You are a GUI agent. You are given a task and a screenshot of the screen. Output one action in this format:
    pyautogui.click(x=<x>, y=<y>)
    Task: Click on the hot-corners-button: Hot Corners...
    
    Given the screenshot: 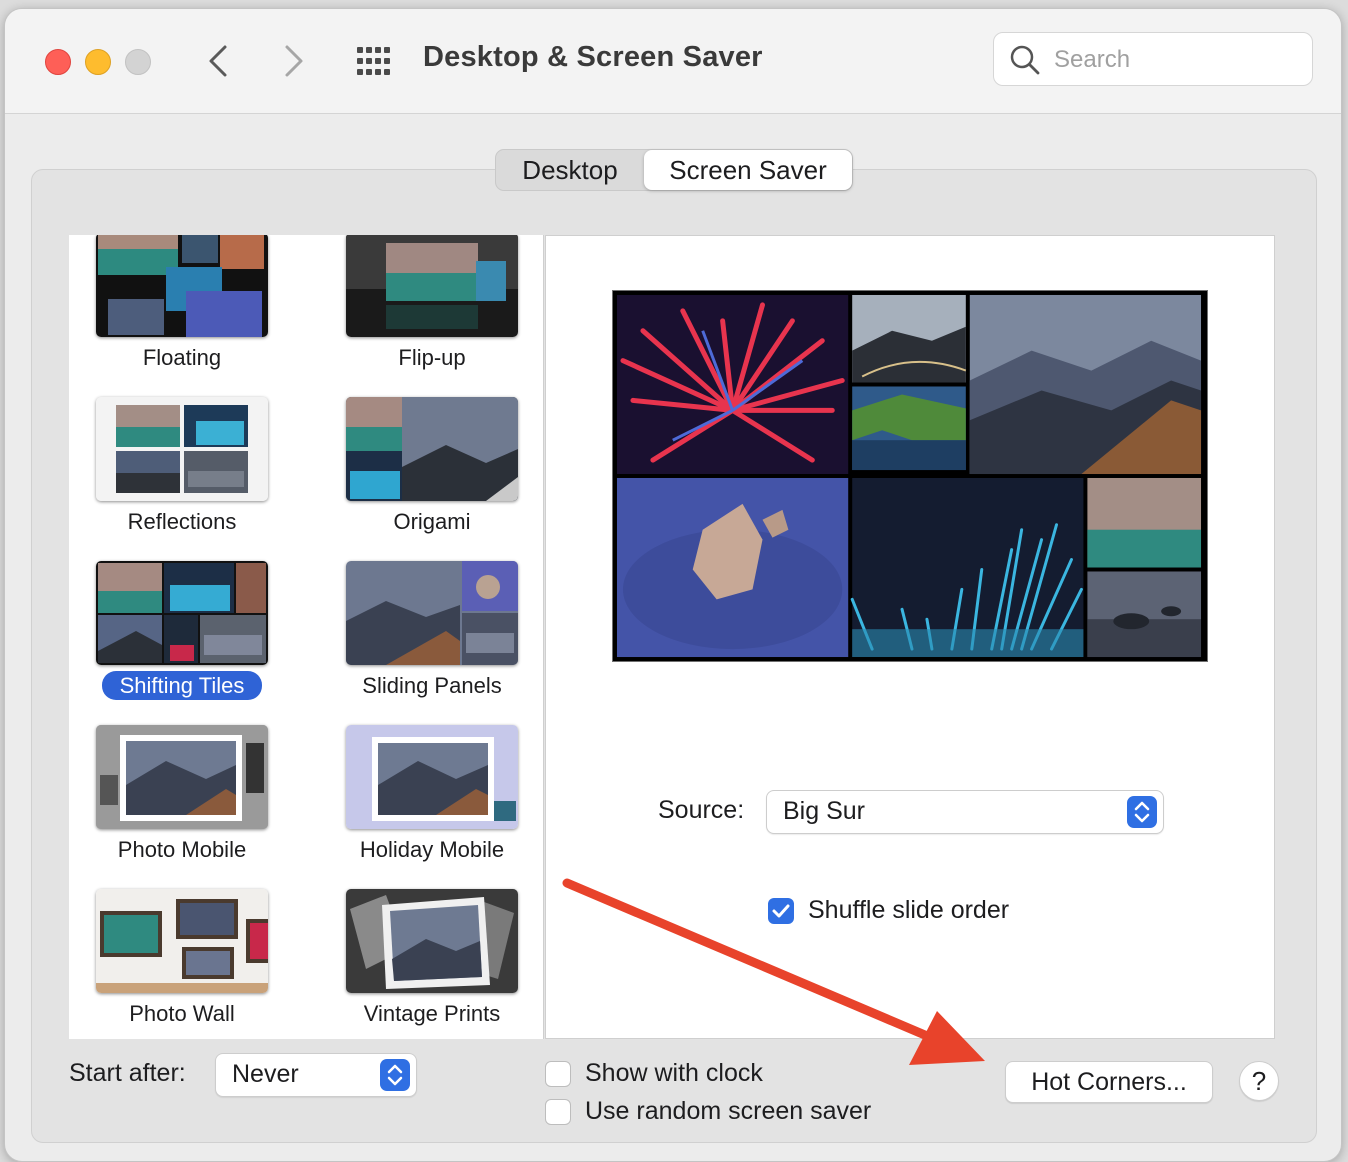 What is the action you would take?
    pyautogui.click(x=1109, y=1082)
    